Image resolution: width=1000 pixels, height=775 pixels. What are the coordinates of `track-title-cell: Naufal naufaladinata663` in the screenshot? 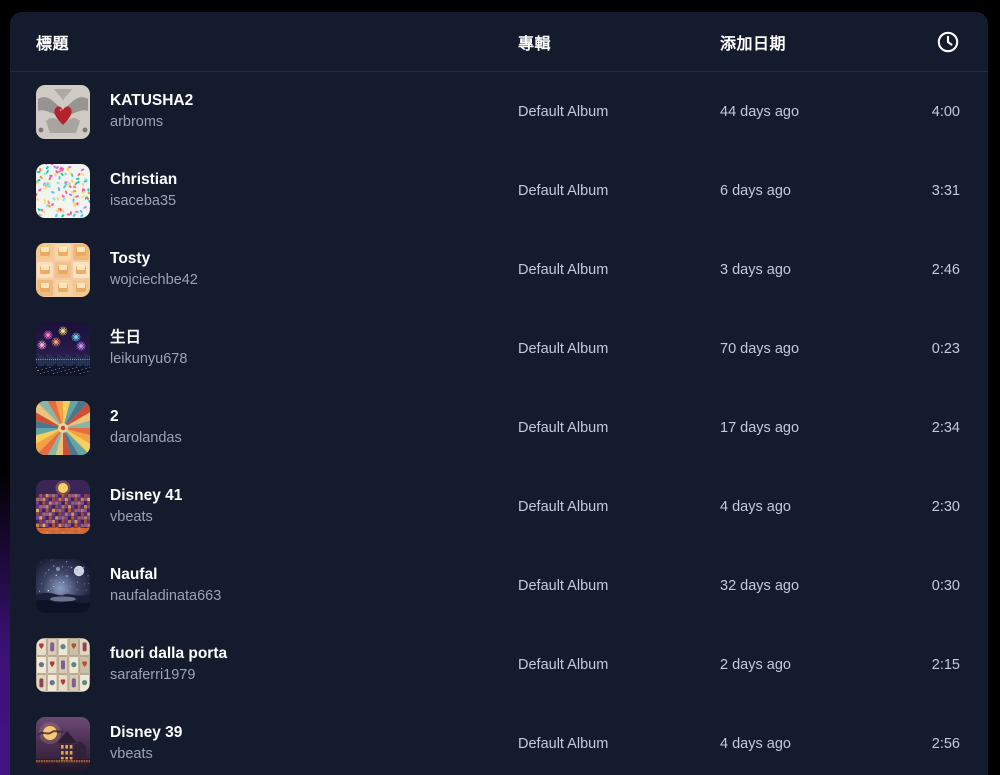 It's located at (128, 585).